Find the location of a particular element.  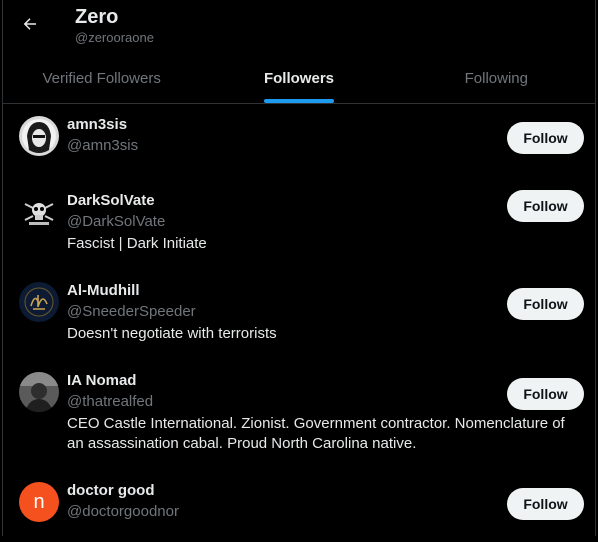

avatar-letter: n is located at coordinates (39, 501).